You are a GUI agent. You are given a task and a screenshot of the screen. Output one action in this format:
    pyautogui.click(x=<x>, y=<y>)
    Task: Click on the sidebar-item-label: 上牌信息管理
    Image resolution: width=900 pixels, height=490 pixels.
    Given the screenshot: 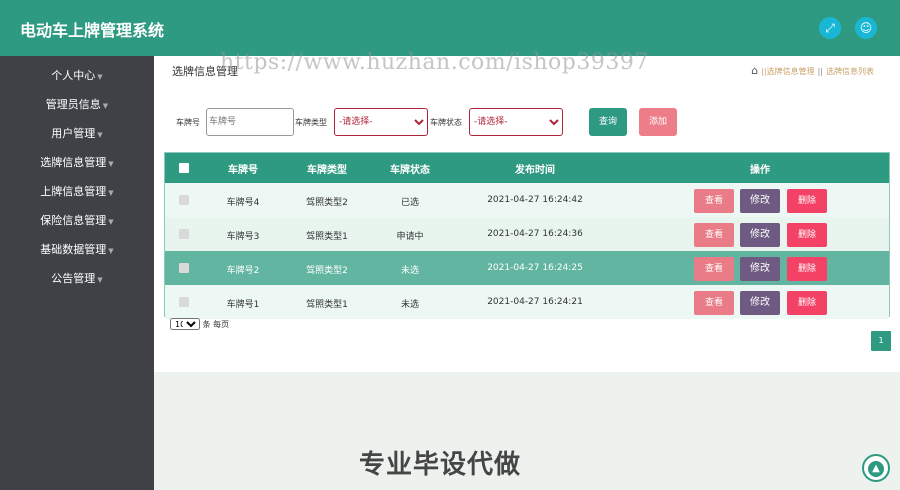 What is the action you would take?
    pyautogui.click(x=73, y=191)
    